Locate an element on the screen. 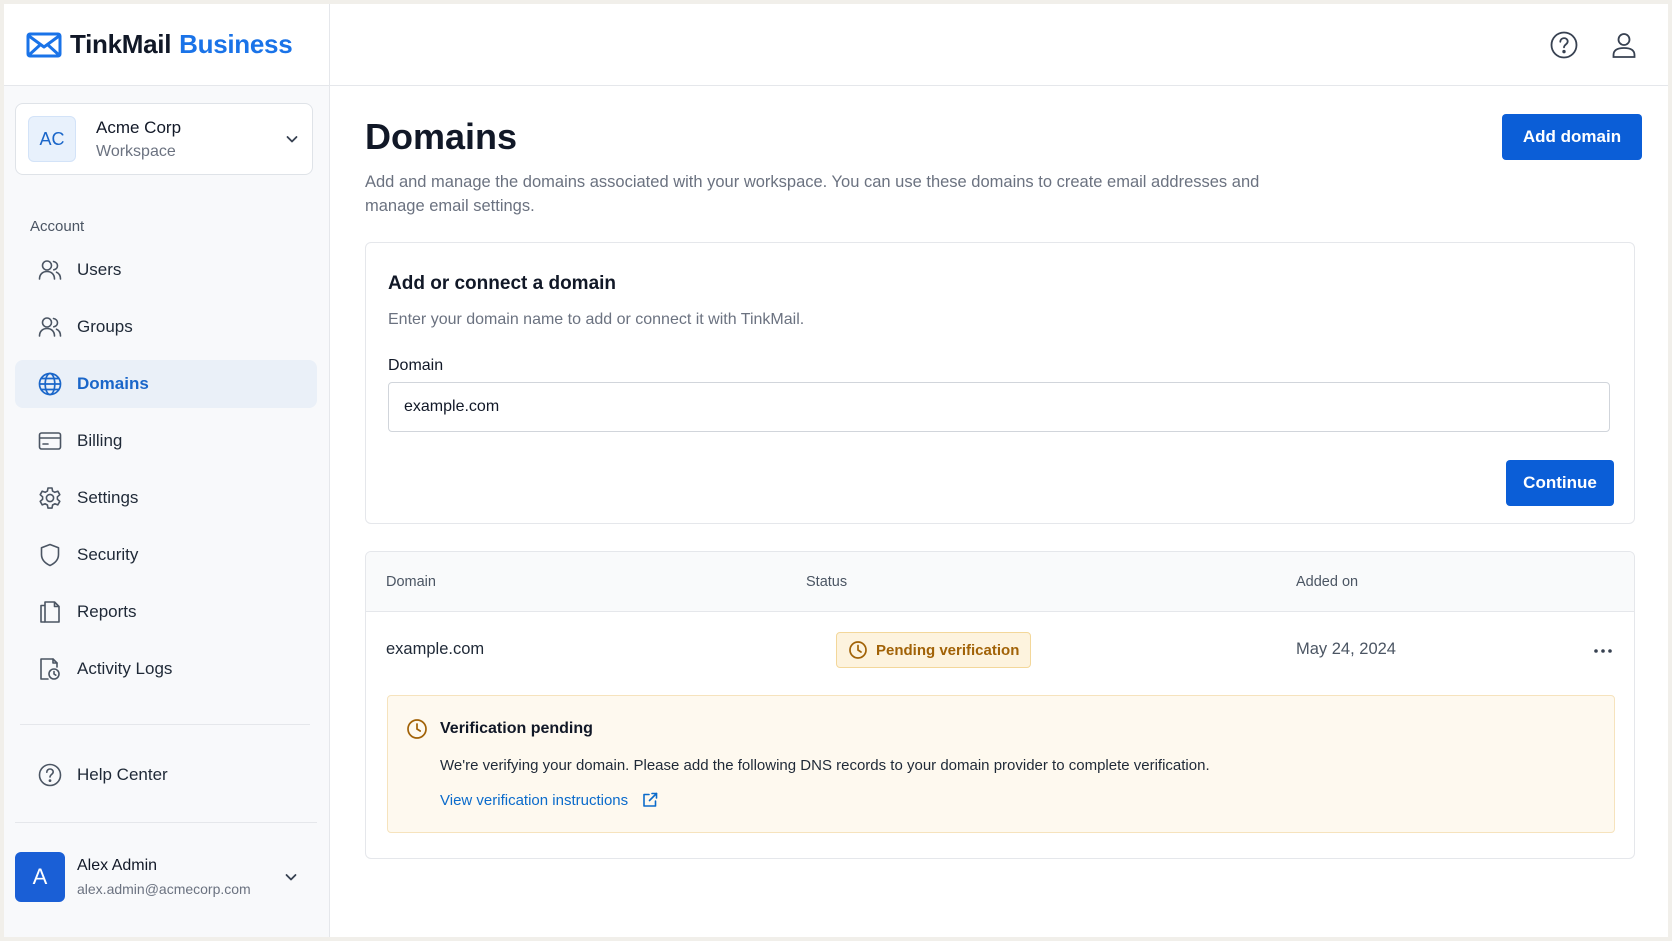 This screenshot has height=941, width=1672. more-horizontal-icon is located at coordinates (1603, 651).